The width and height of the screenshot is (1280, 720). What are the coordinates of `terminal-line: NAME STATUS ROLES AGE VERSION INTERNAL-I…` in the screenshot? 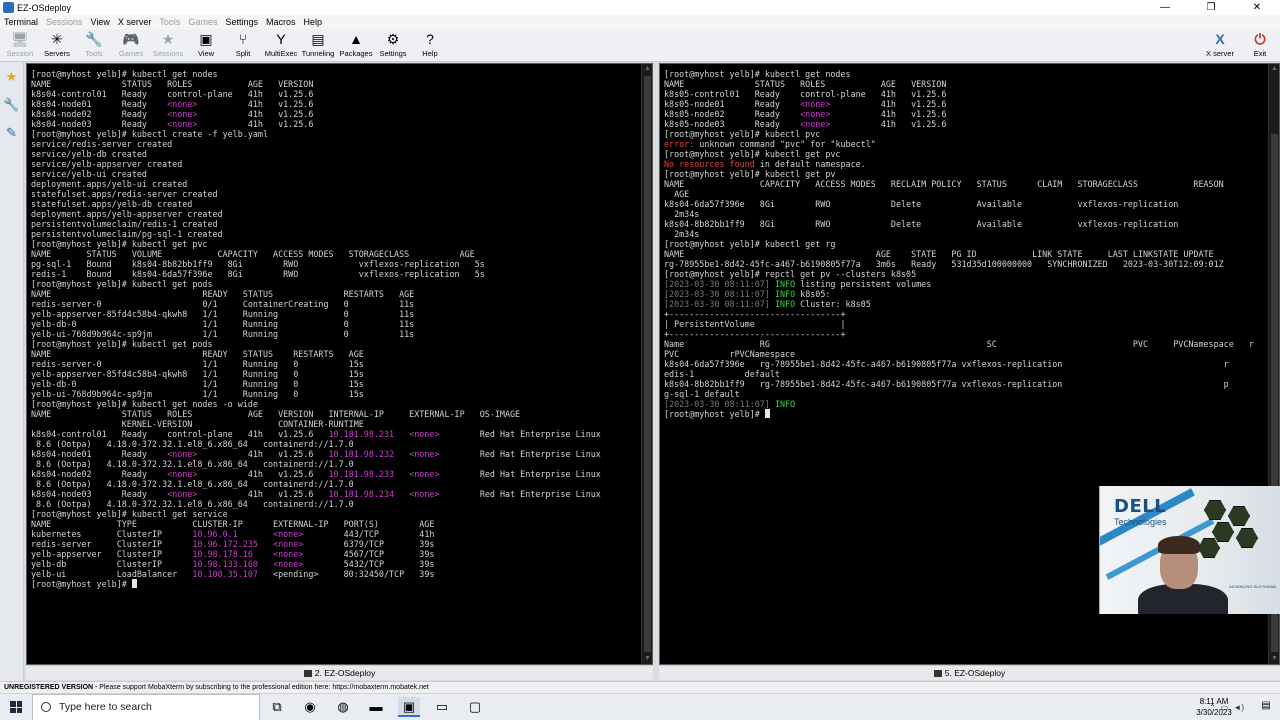 It's located at (334, 414).